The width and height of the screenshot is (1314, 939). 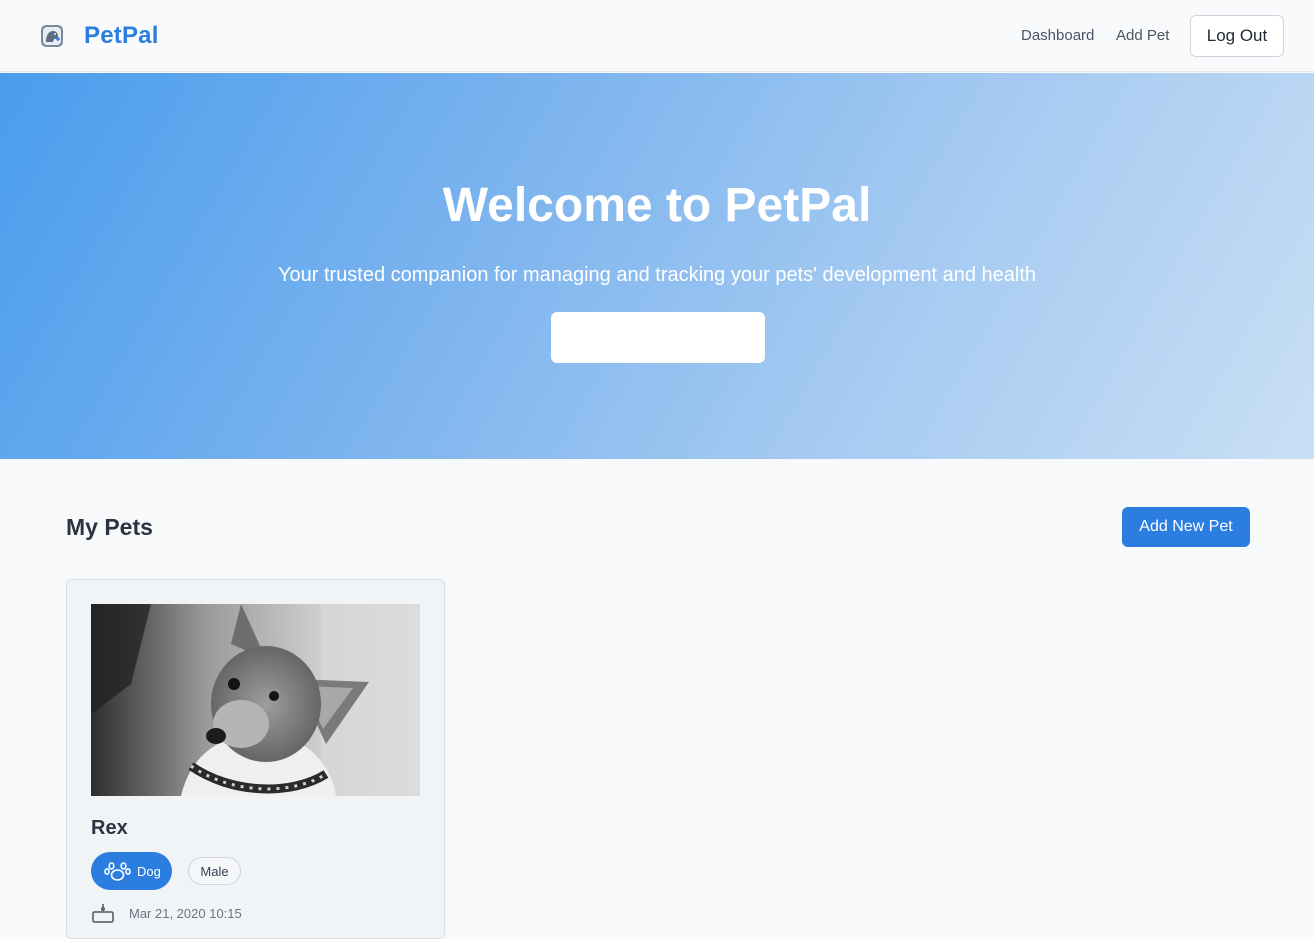 I want to click on pet-card: Rex Dog Male Mar 21, 2020 10:15, so click(x=255, y=759).